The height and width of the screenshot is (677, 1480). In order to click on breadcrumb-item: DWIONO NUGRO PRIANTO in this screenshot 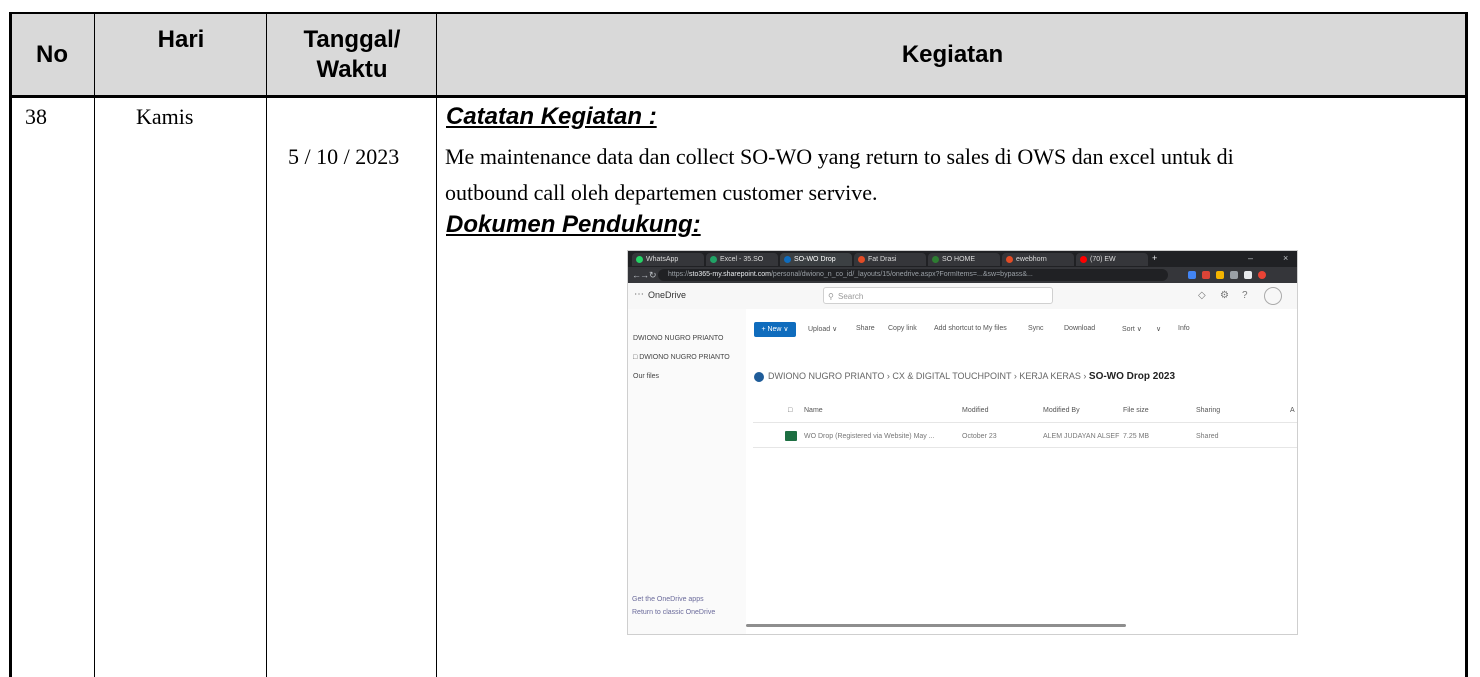, I will do `click(826, 376)`.